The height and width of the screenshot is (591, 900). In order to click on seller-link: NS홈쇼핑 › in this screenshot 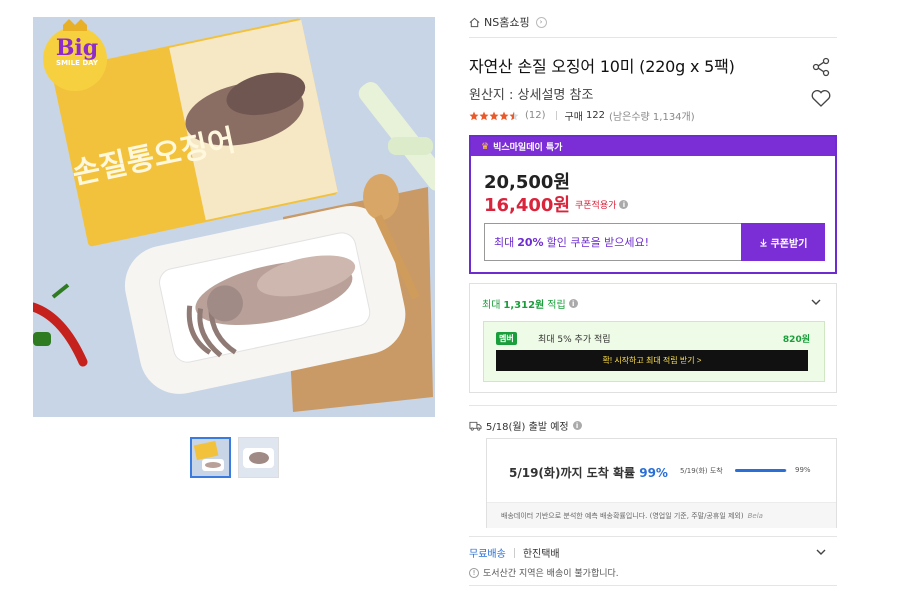, I will do `click(508, 22)`.